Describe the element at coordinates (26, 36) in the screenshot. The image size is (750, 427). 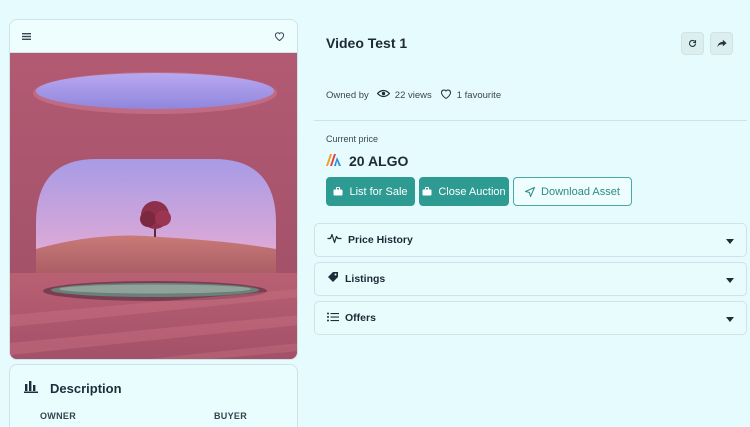
I see `menu-icon` at that location.